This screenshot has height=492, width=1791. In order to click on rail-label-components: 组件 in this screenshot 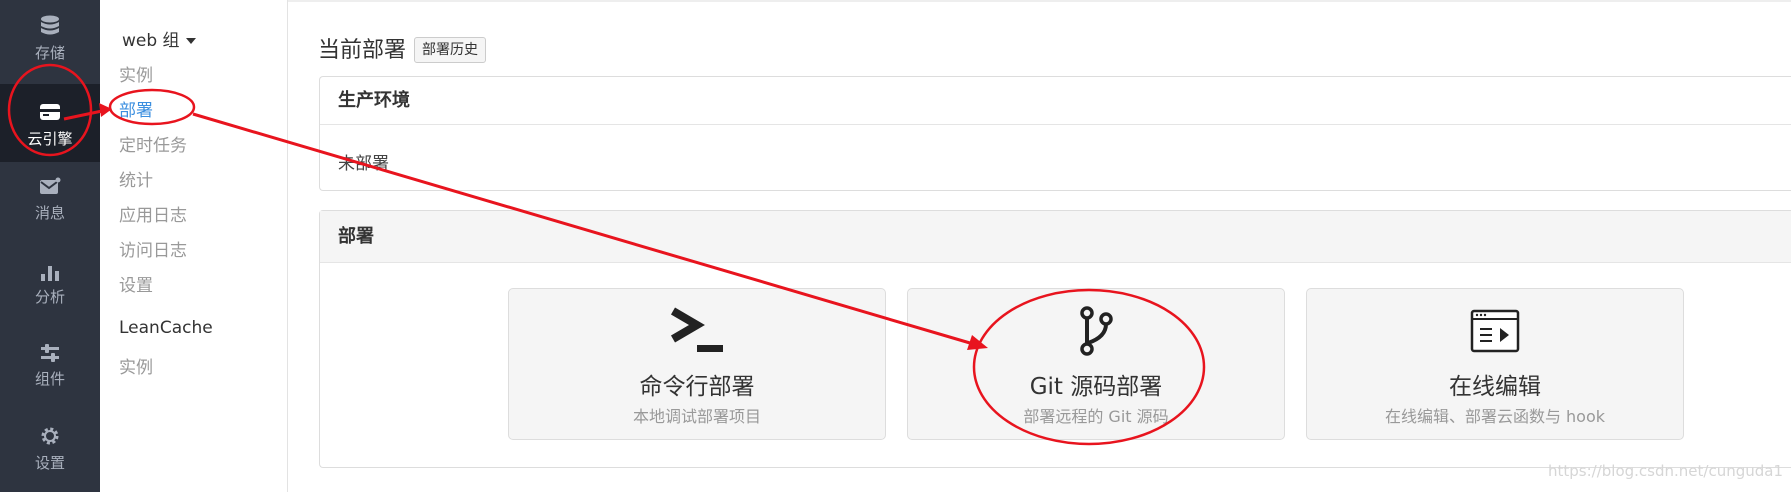, I will do `click(49, 379)`.